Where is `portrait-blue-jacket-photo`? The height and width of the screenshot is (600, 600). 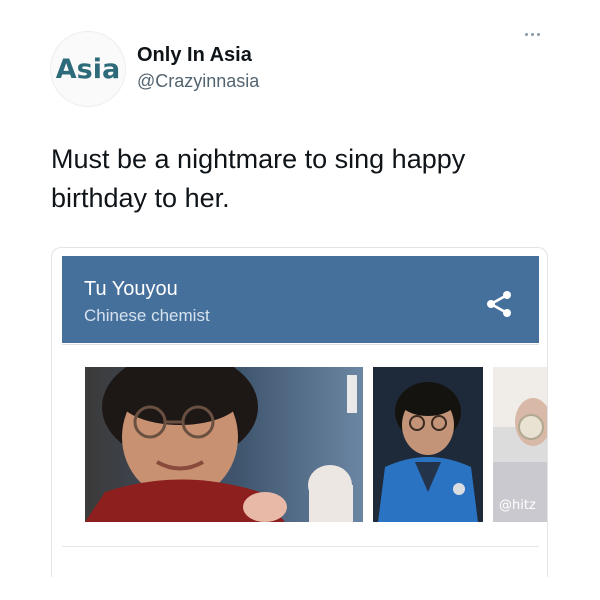 portrait-blue-jacket-photo is located at coordinates (428, 444).